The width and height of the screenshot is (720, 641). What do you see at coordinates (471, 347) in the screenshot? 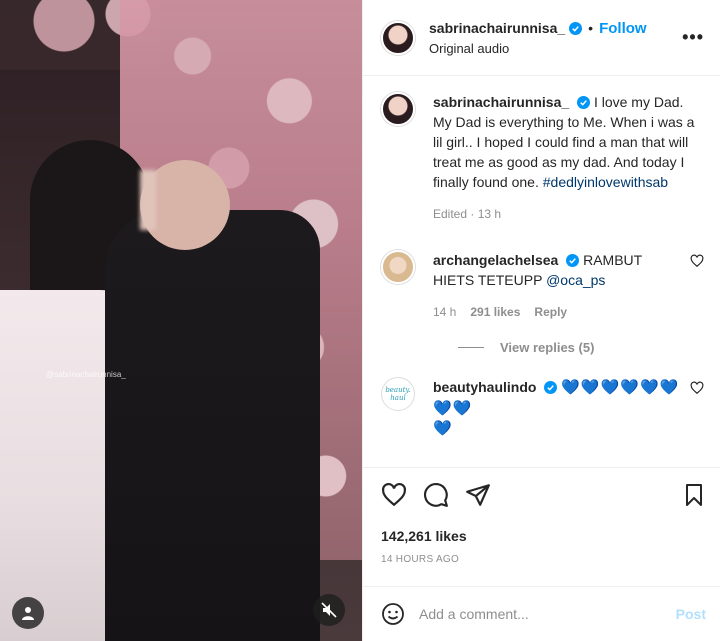
I see `view-replies-line` at bounding box center [471, 347].